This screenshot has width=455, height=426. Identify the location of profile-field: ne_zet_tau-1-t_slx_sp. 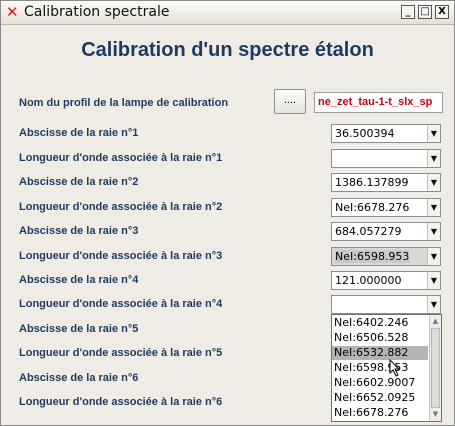
(378, 102).